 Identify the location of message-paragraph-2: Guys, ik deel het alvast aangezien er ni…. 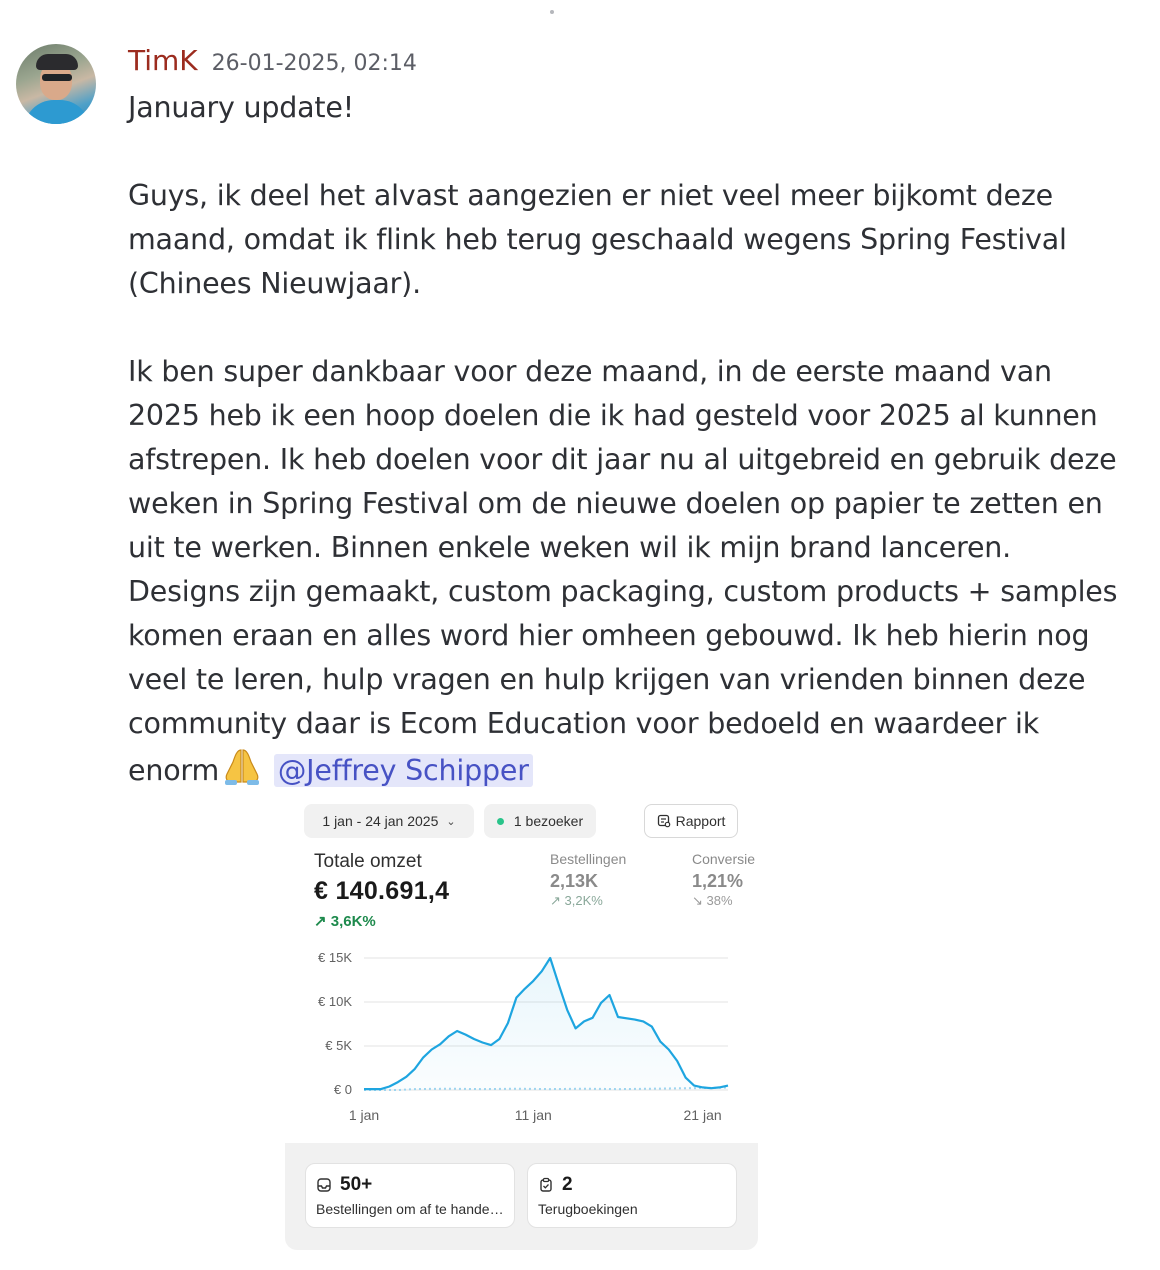
(597, 239).